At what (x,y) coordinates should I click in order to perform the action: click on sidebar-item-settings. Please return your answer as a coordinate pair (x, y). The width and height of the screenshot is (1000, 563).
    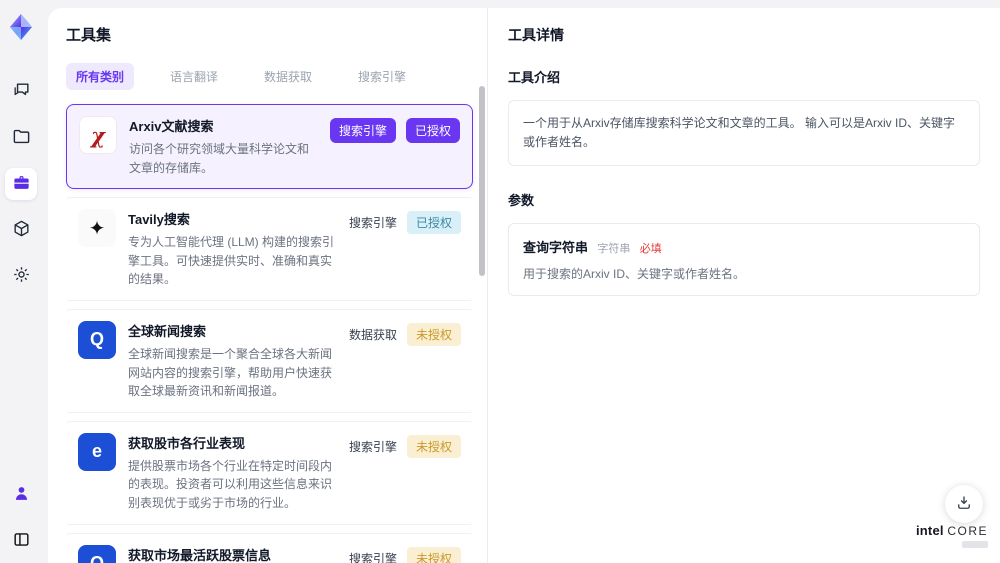
    Looking at the image, I should click on (21, 276).